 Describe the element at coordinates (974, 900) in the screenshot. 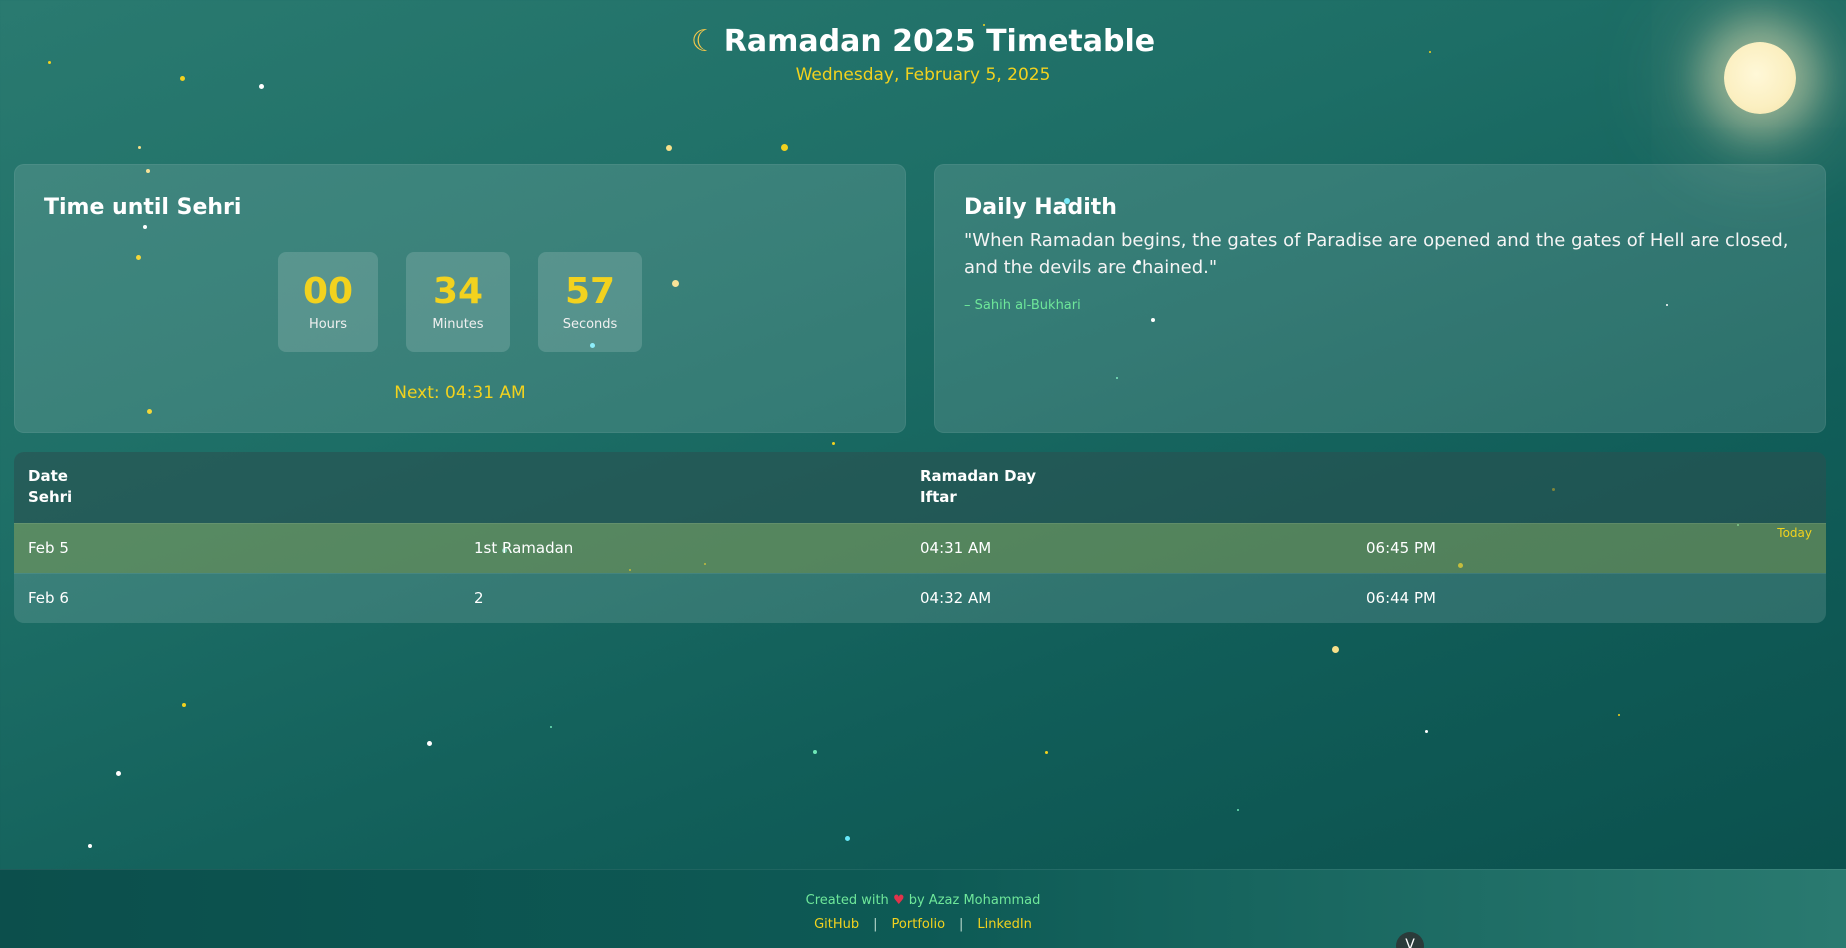

I see `credit-suffix: by Azaz Mohammad` at that location.